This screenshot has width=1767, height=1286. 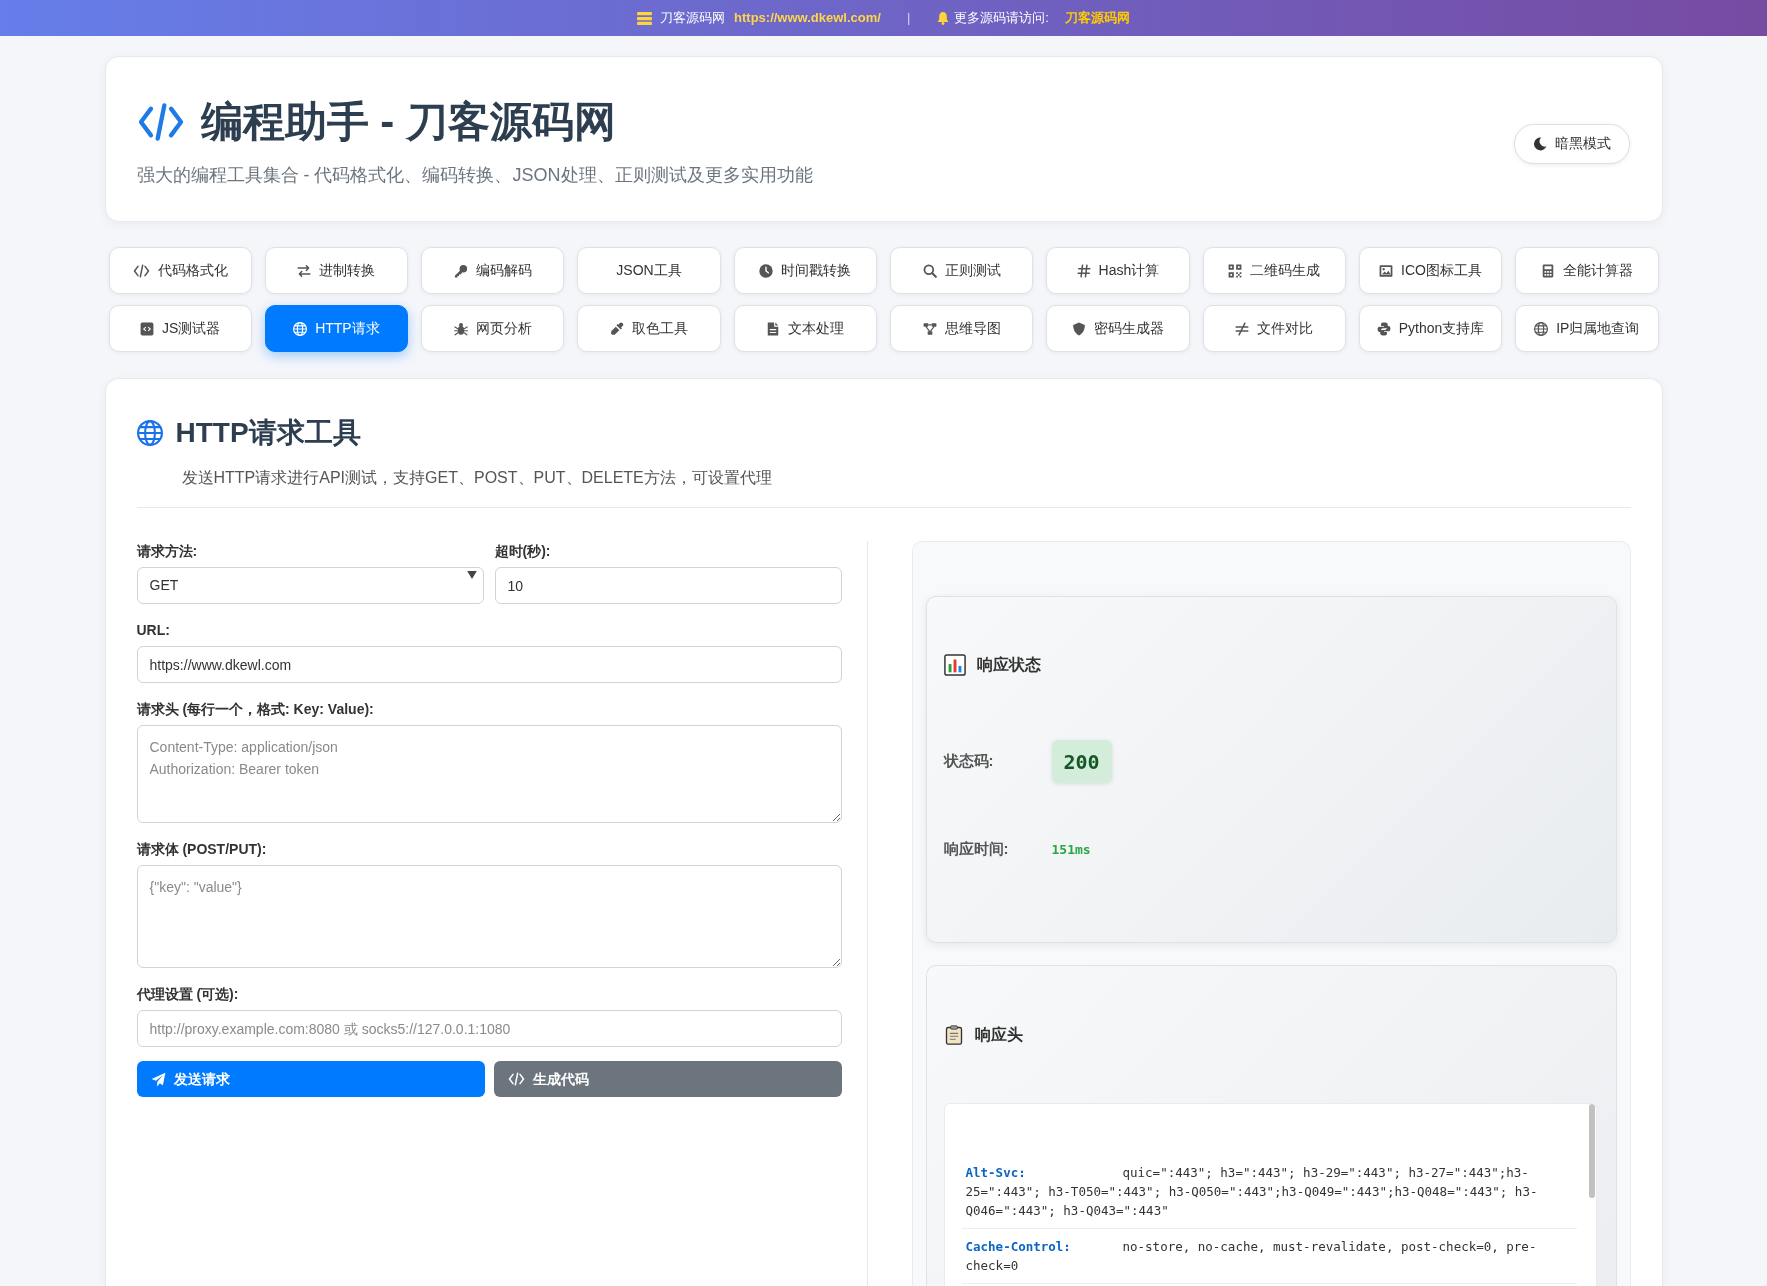 I want to click on tool-title: HTTP请求工具, so click(x=268, y=433).